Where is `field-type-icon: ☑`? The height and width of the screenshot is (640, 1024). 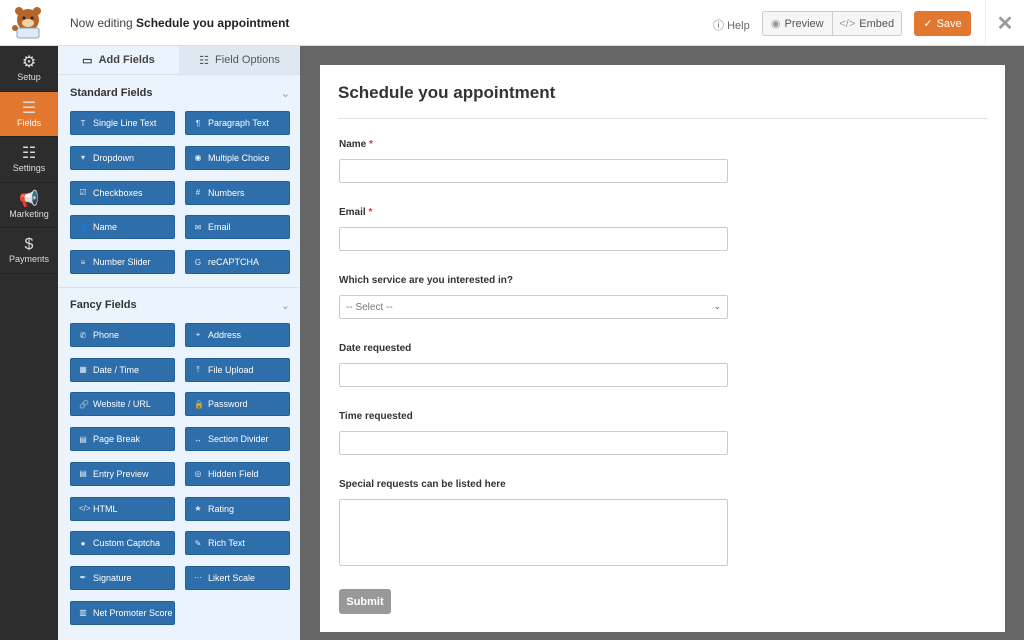 field-type-icon: ☑ is located at coordinates (83, 193).